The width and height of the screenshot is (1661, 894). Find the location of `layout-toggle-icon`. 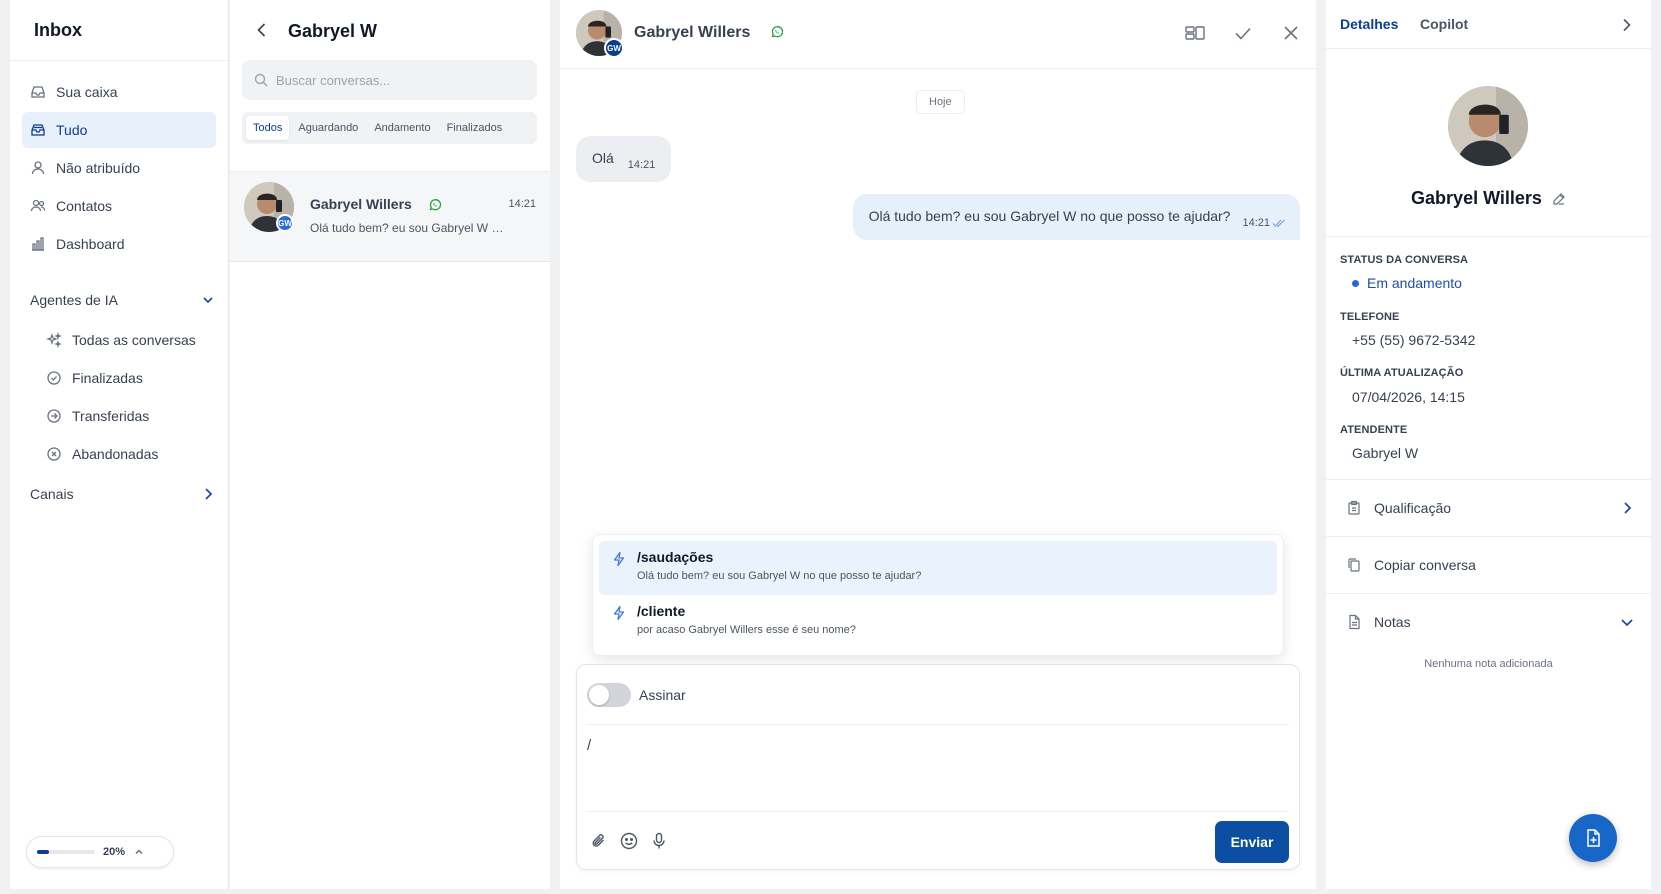

layout-toggle-icon is located at coordinates (1195, 33).